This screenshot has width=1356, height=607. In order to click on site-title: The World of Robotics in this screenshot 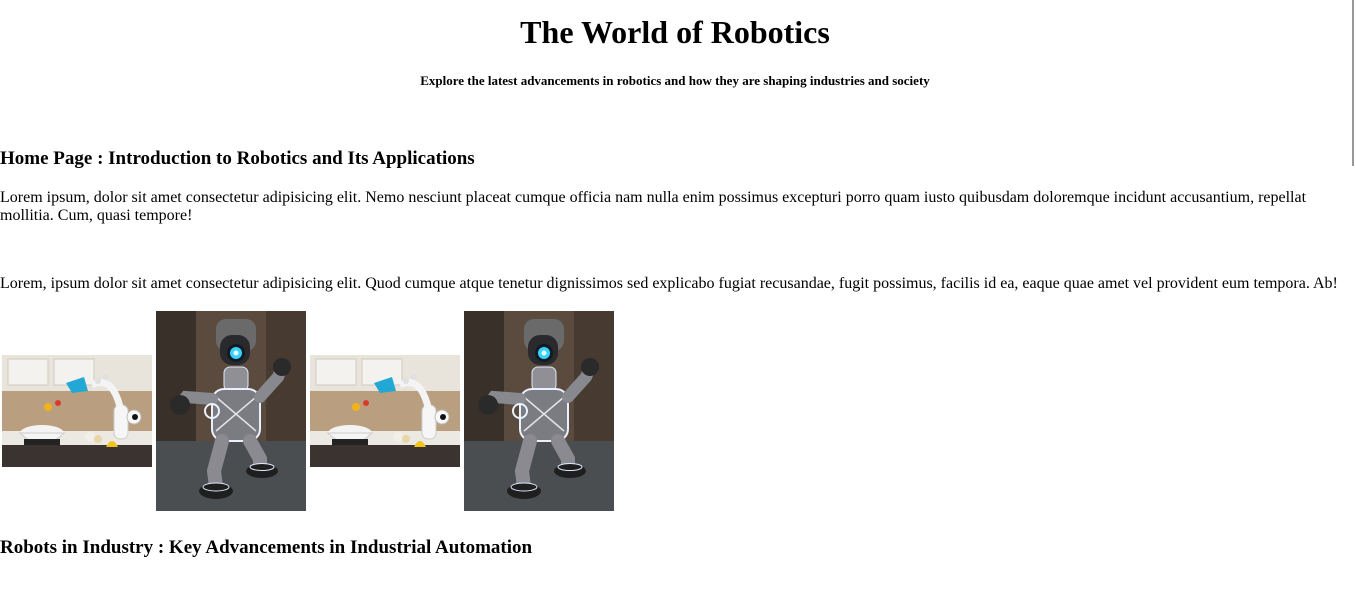, I will do `click(675, 32)`.